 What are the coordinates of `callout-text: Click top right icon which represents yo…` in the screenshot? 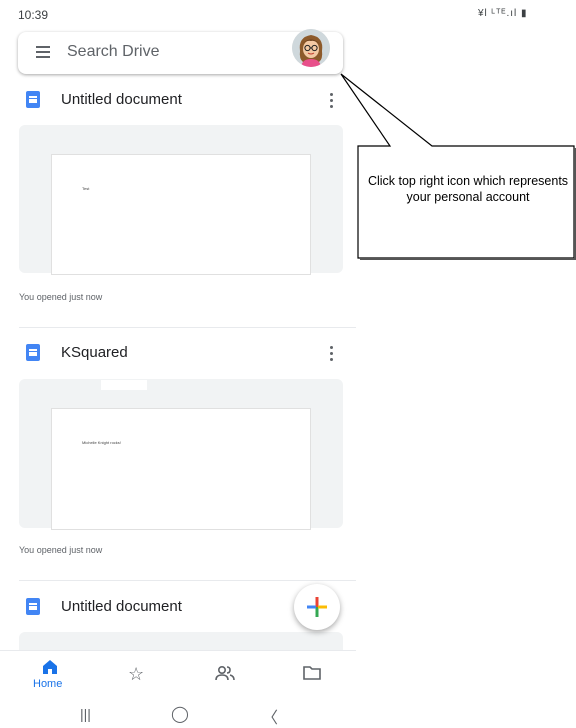 It's located at (468, 189).